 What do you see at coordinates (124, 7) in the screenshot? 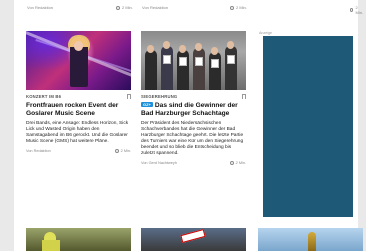
I see `prev-time-left: 2 Min.` at bounding box center [124, 7].